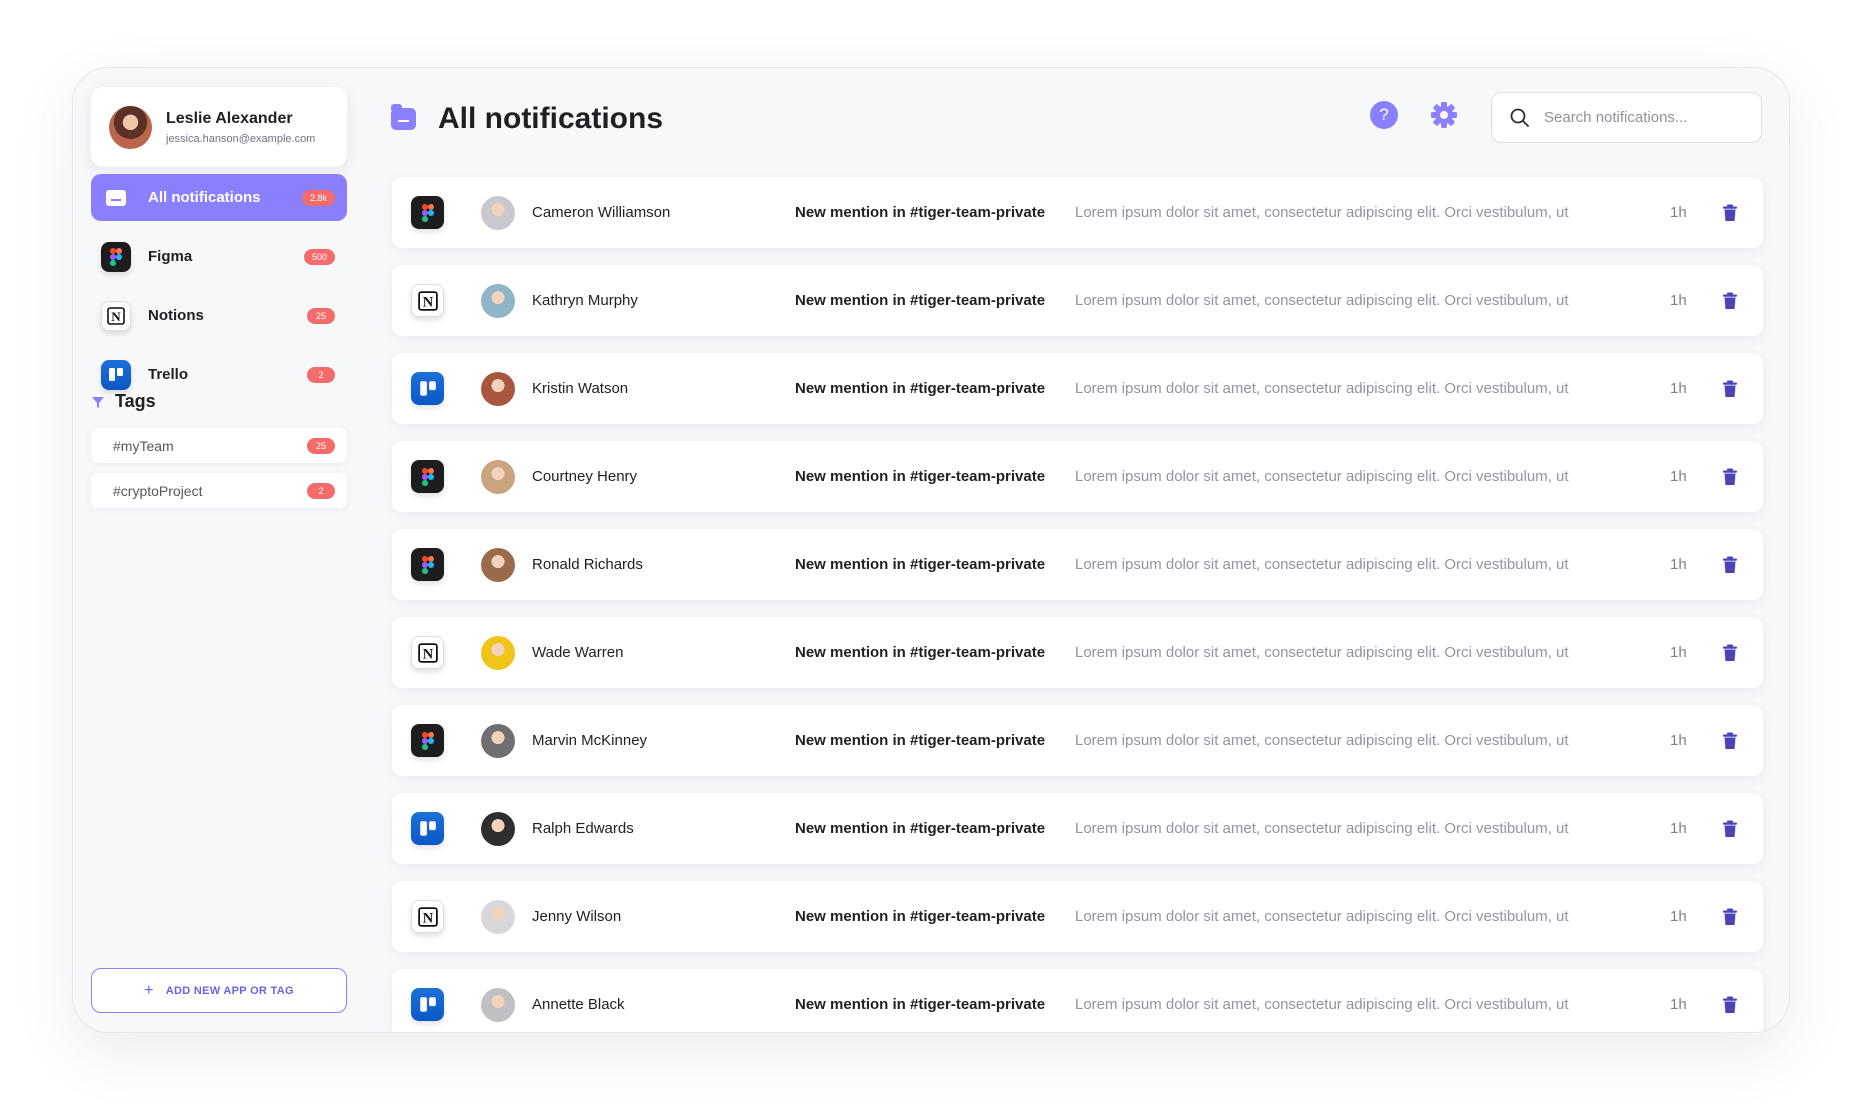 This screenshot has width=1861, height=1109. I want to click on sender-name: Kathryn Murphy, so click(585, 300).